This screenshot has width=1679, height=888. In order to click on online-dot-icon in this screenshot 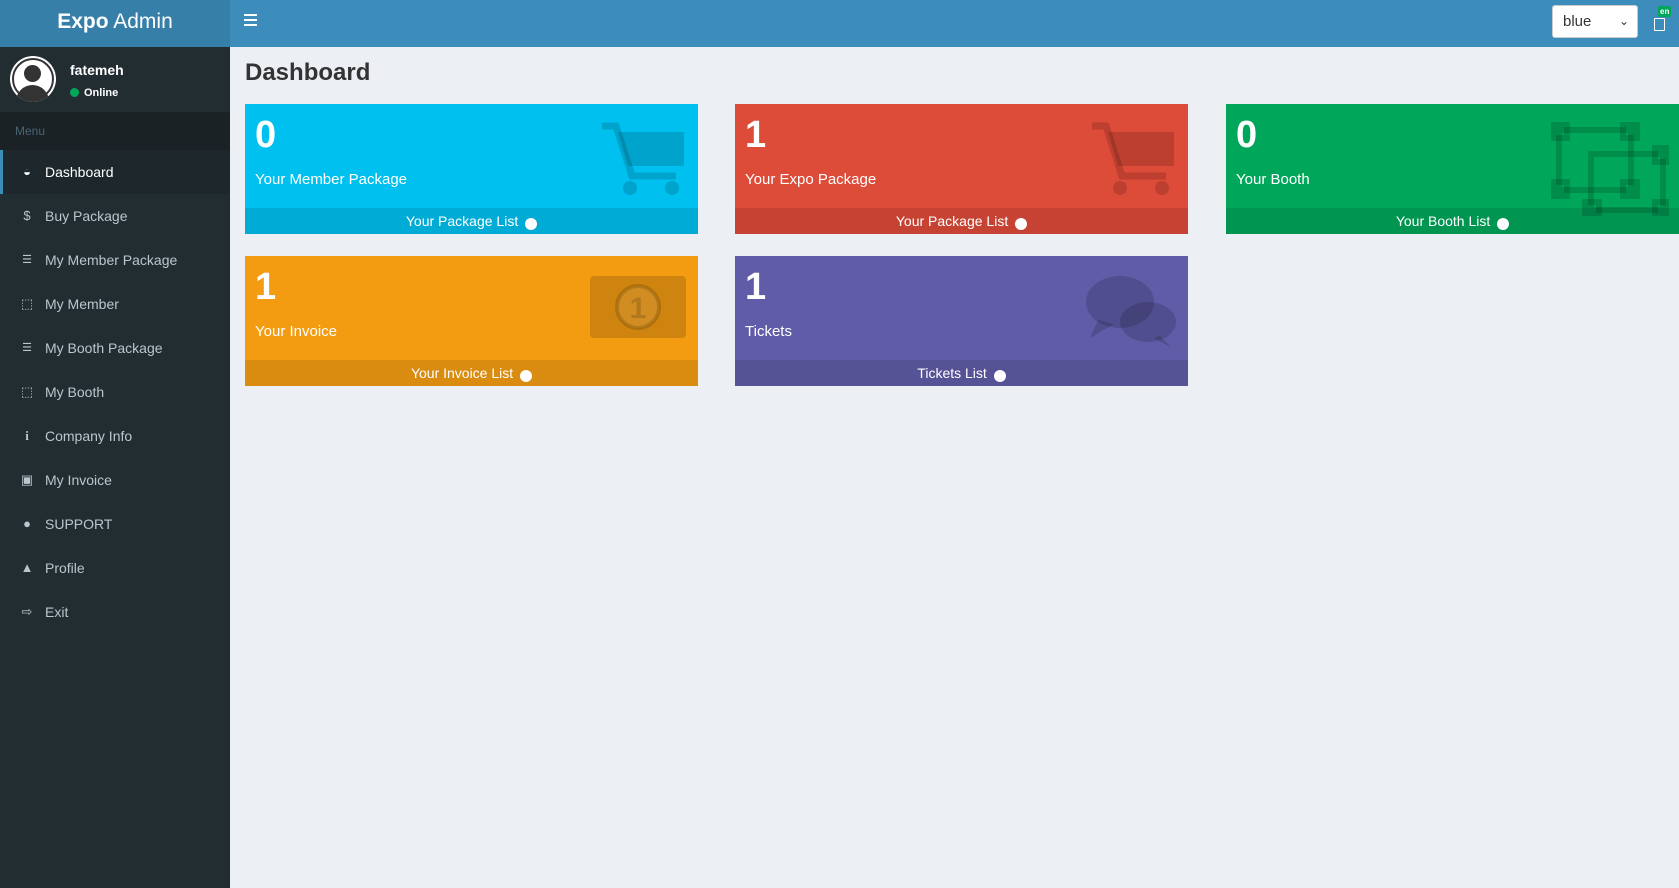, I will do `click(74, 92)`.